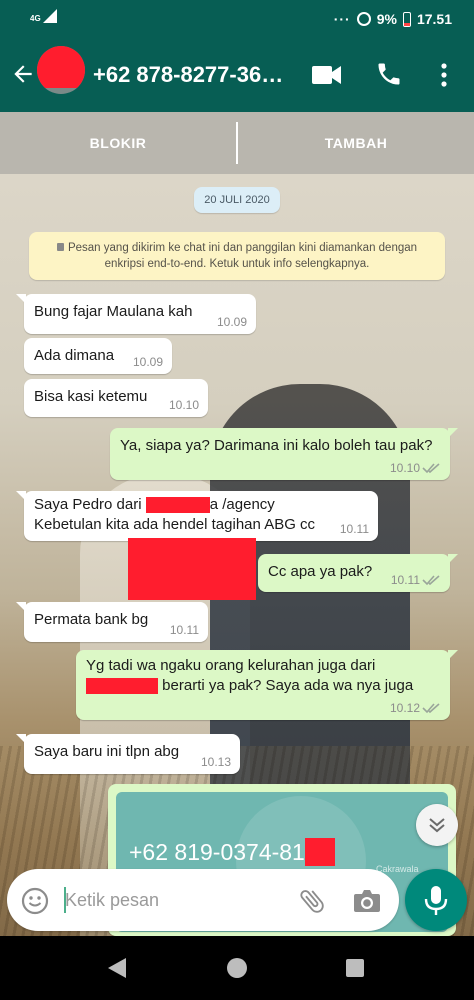 The width and height of the screenshot is (474, 1000). I want to click on shared-phone-number: +62 819-0374-81, so click(232, 852).